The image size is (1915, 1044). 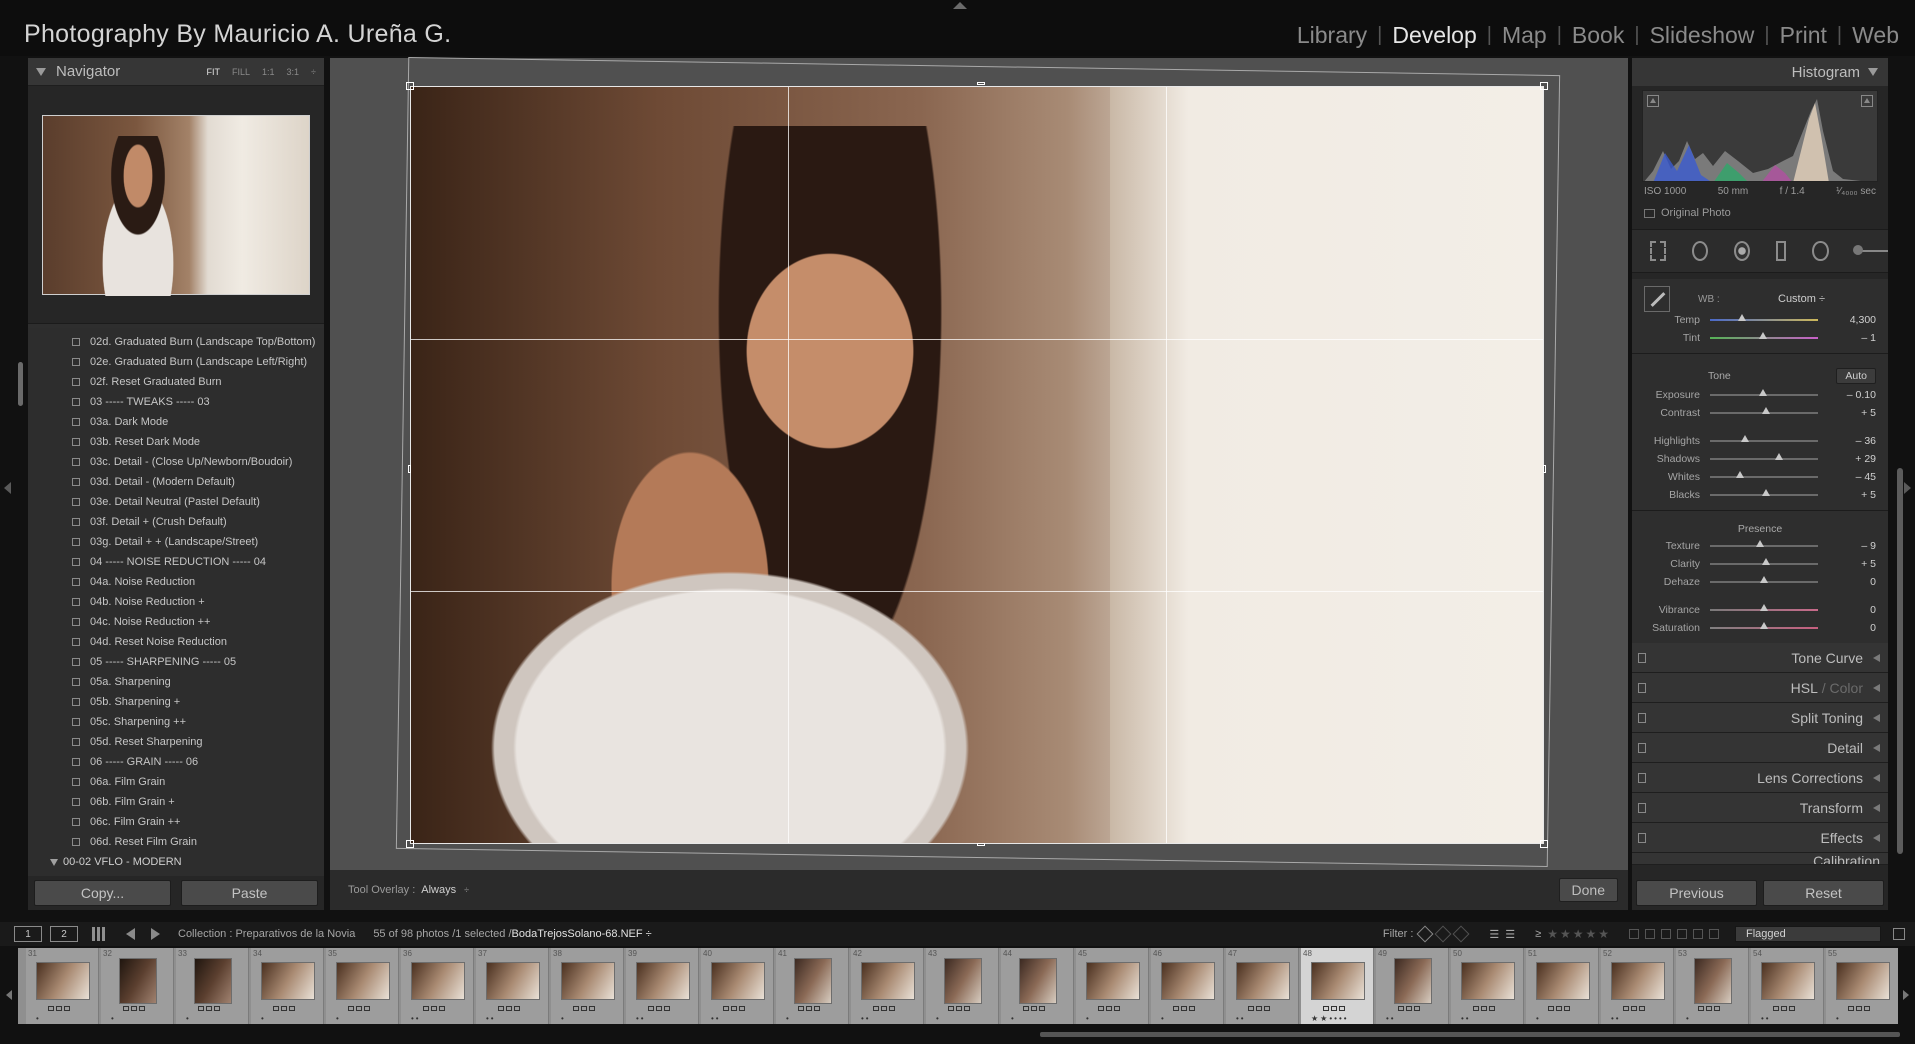 I want to click on filmstrip-thumbnail: 34 •, so click(x=287, y=986).